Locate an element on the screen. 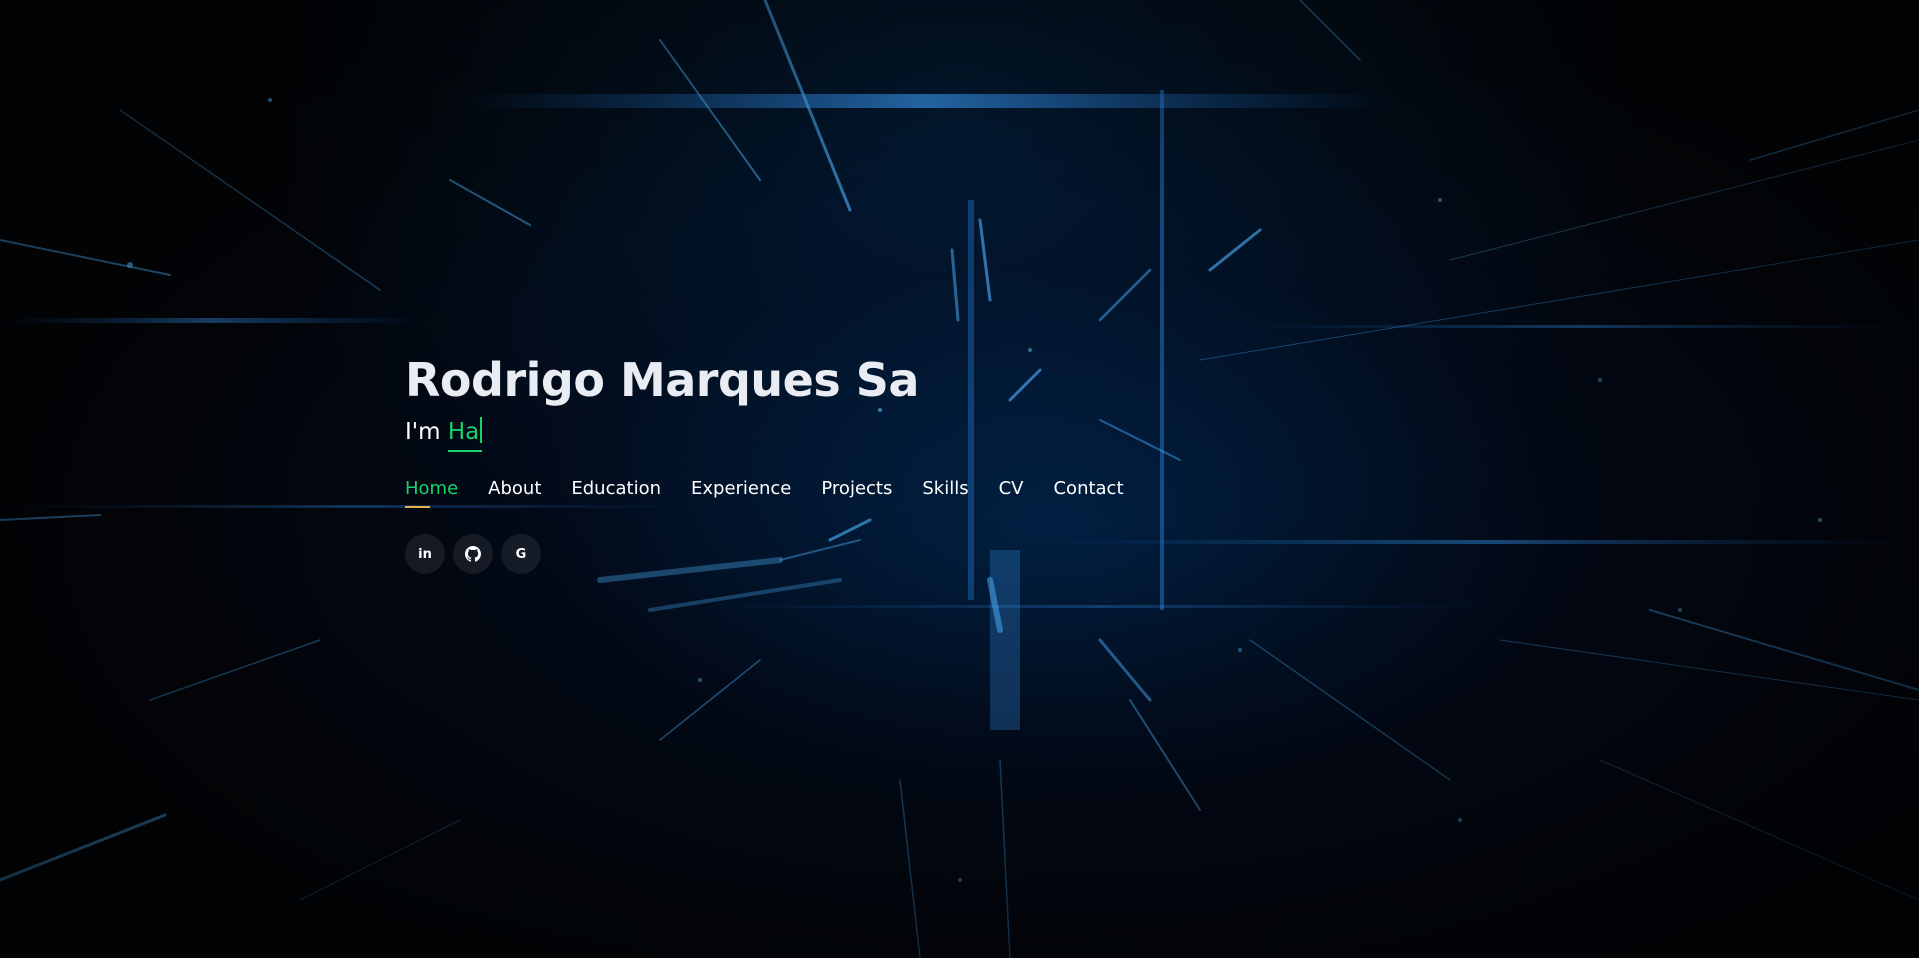 This screenshot has width=1919, height=958. intro-prefix: I'm is located at coordinates (426, 432).